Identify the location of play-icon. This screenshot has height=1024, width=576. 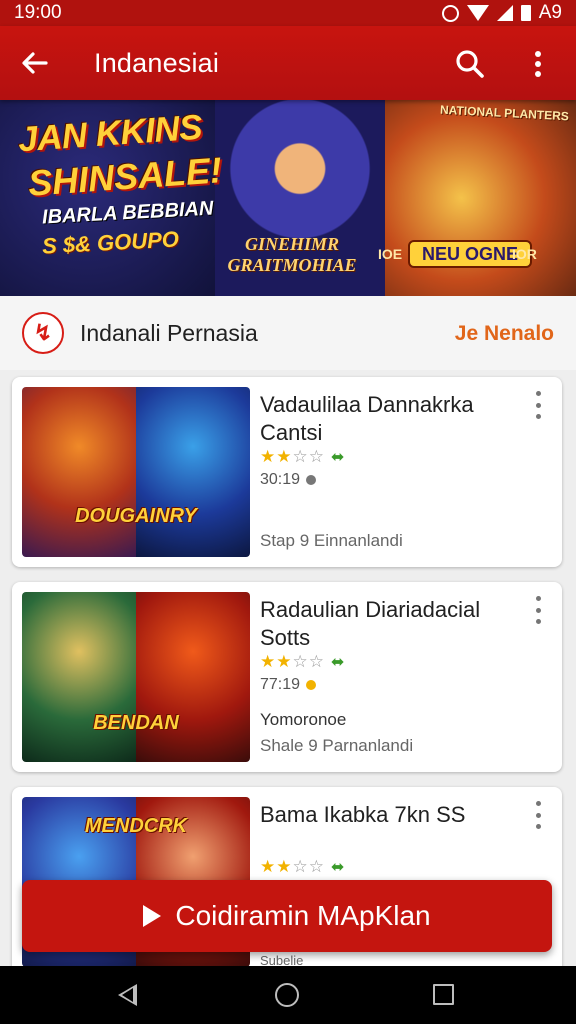
(152, 916).